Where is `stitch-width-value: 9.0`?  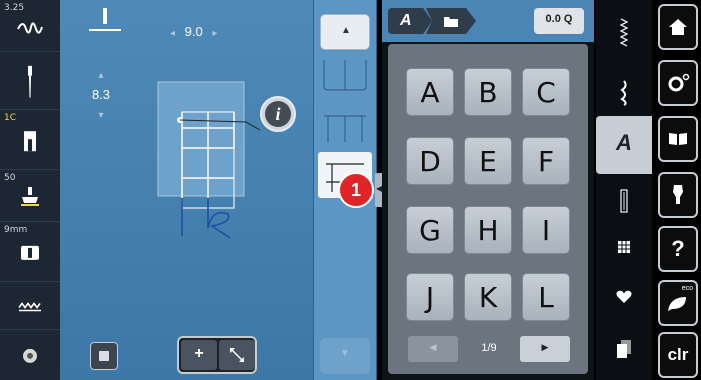
stitch-width-value: 9.0 is located at coordinates (193, 31).